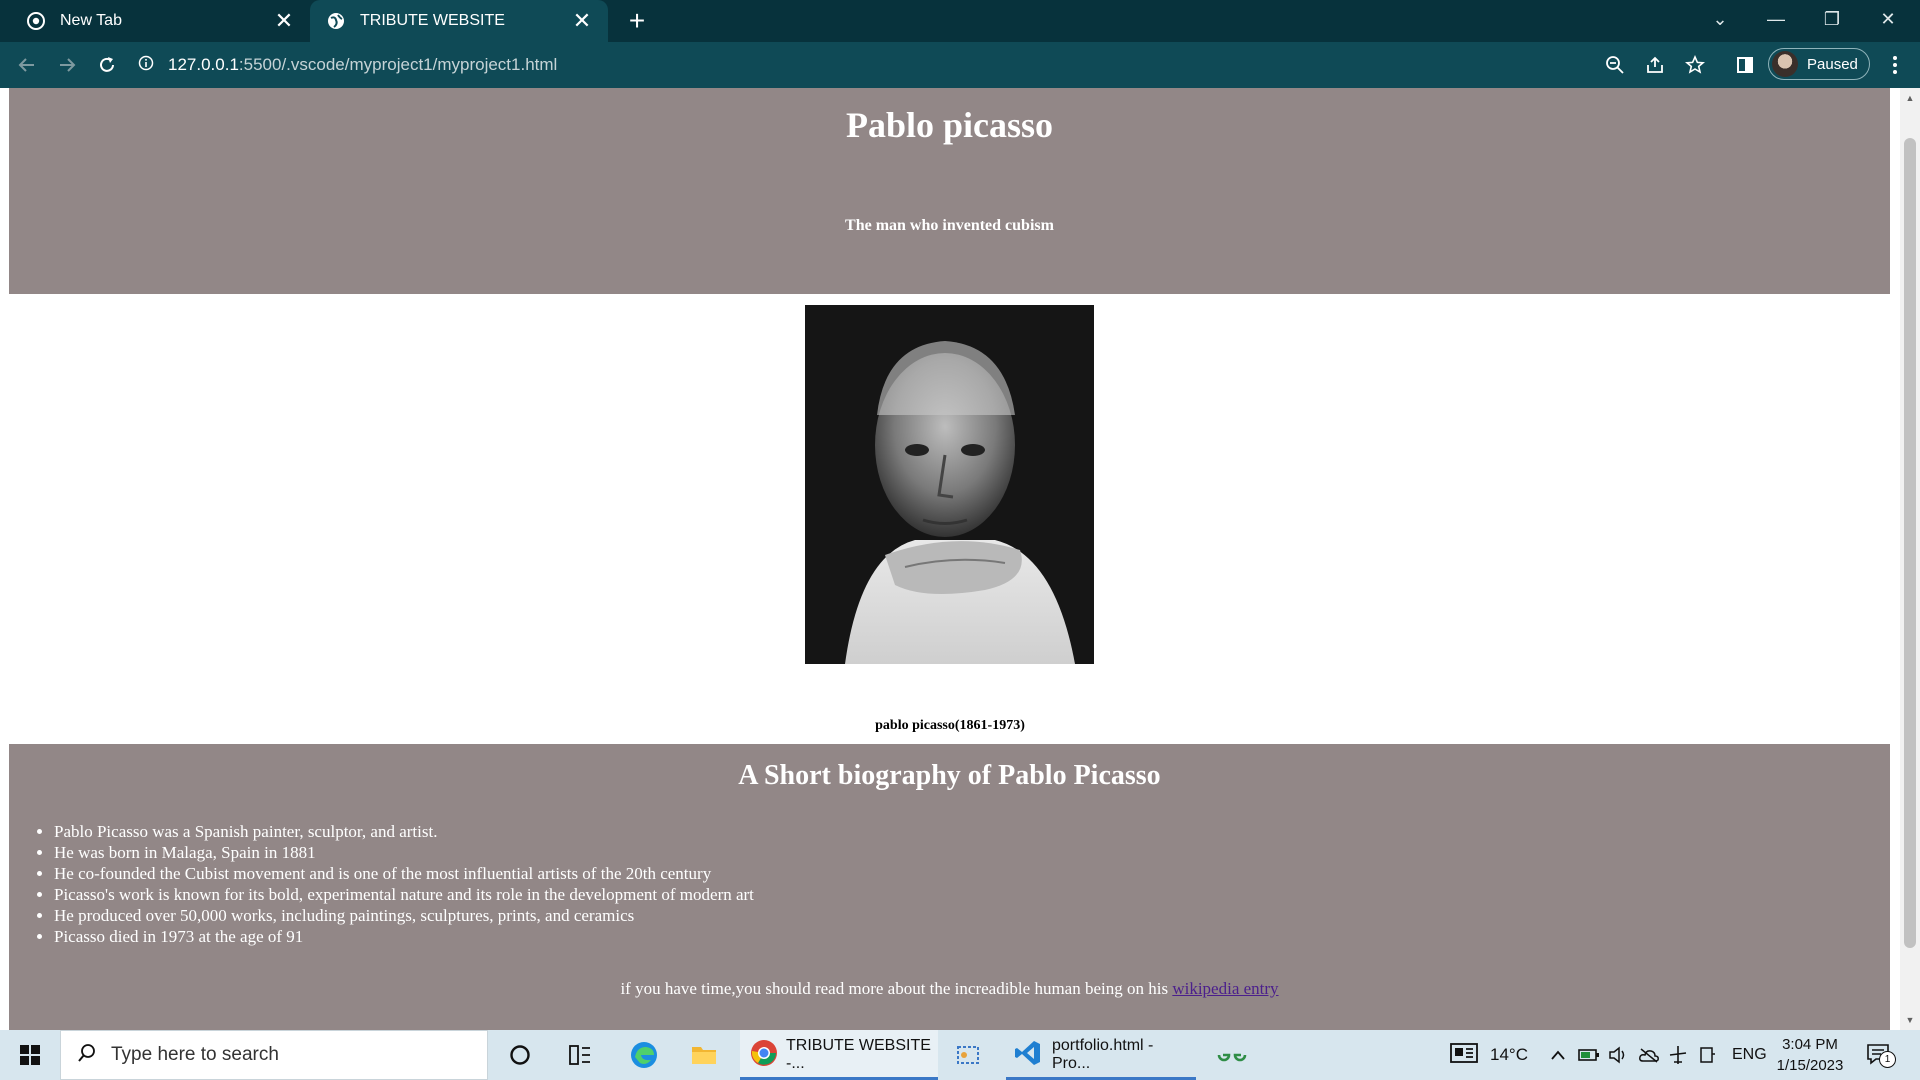  I want to click on tab-search-icon: ⌄, so click(1720, 19).